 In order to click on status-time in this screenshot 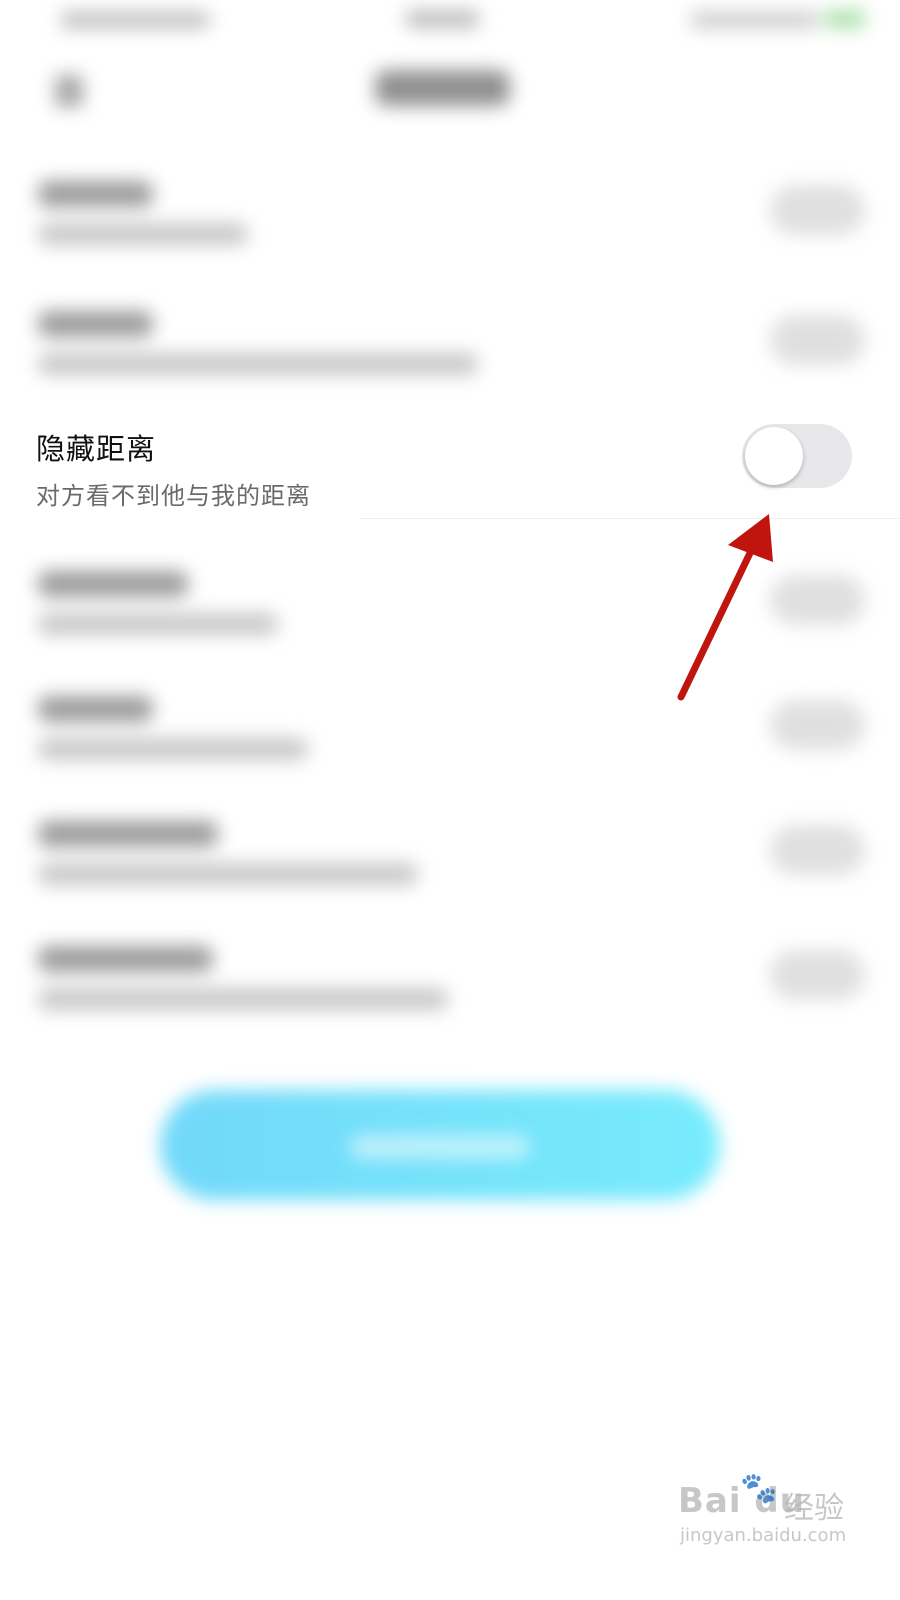, I will do `click(442, 19)`.